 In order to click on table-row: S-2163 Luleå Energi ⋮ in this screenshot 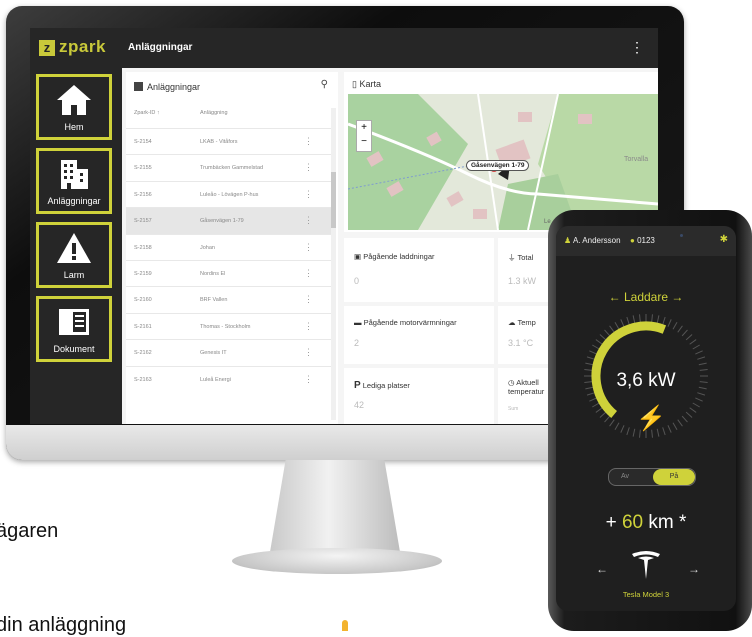, I will do `click(230, 378)`.